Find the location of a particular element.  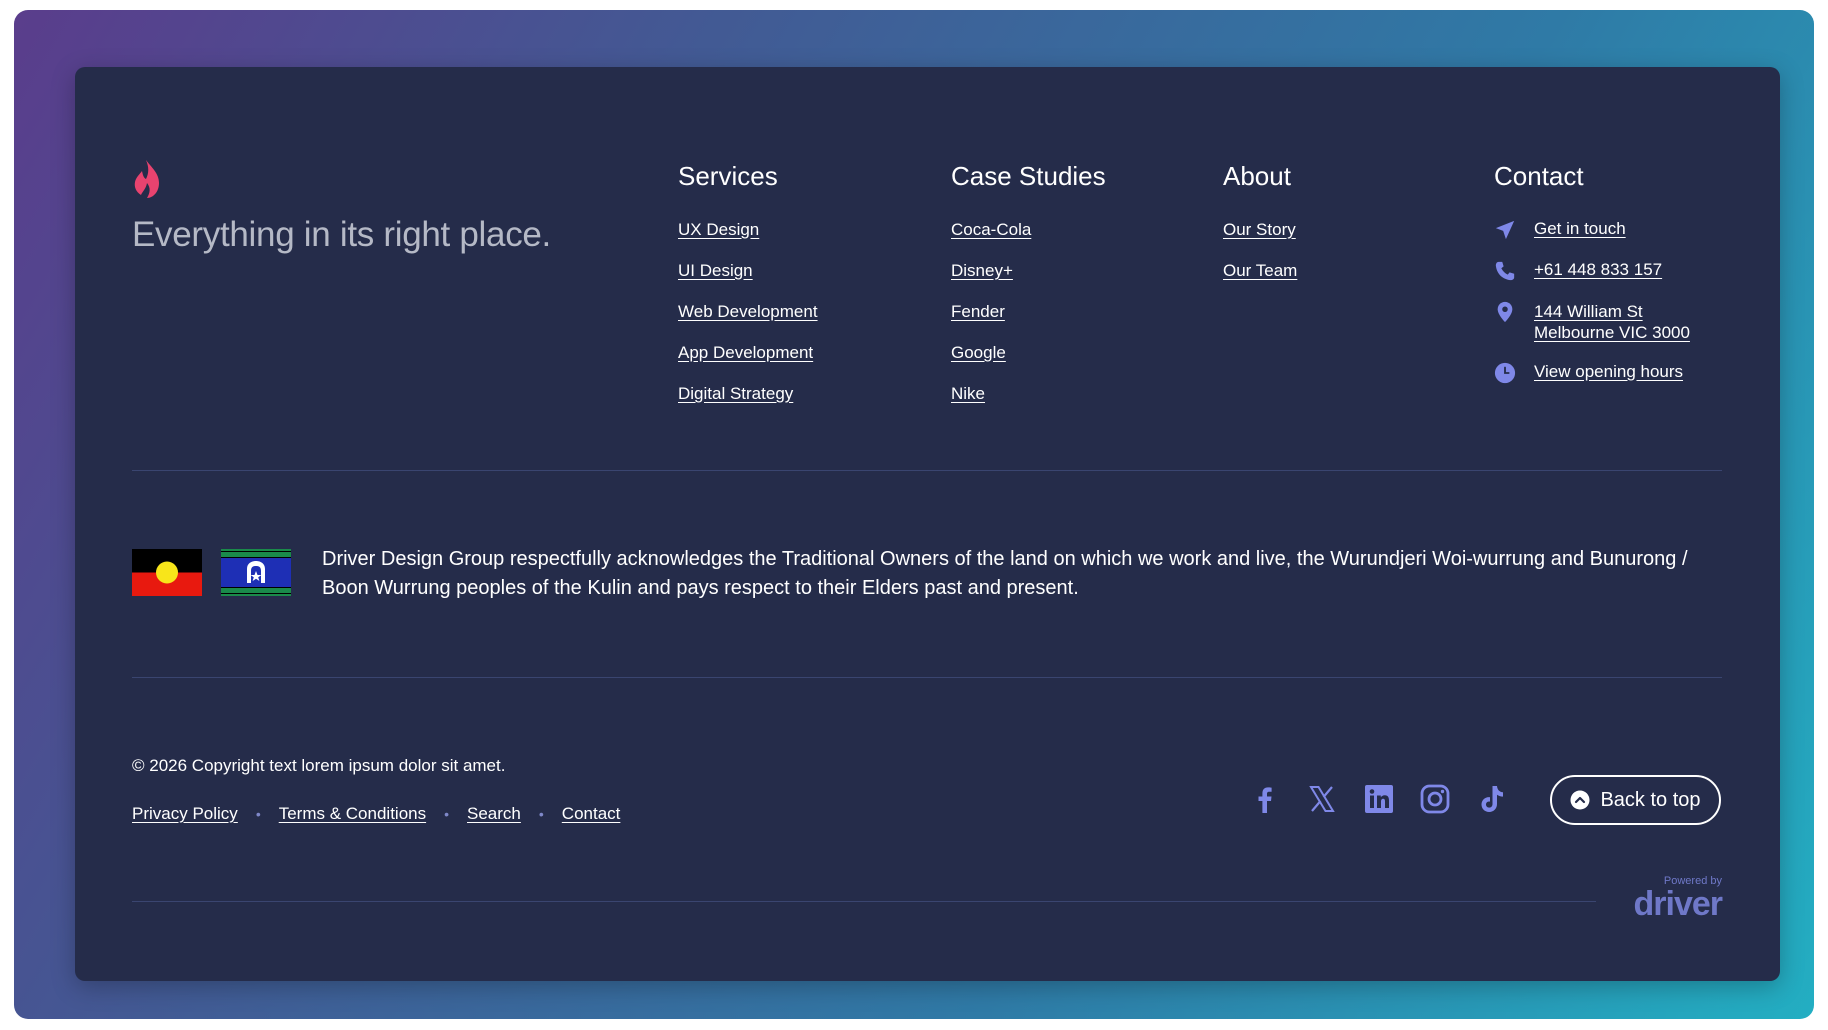

link-our-team: Our Team is located at coordinates (1260, 270).